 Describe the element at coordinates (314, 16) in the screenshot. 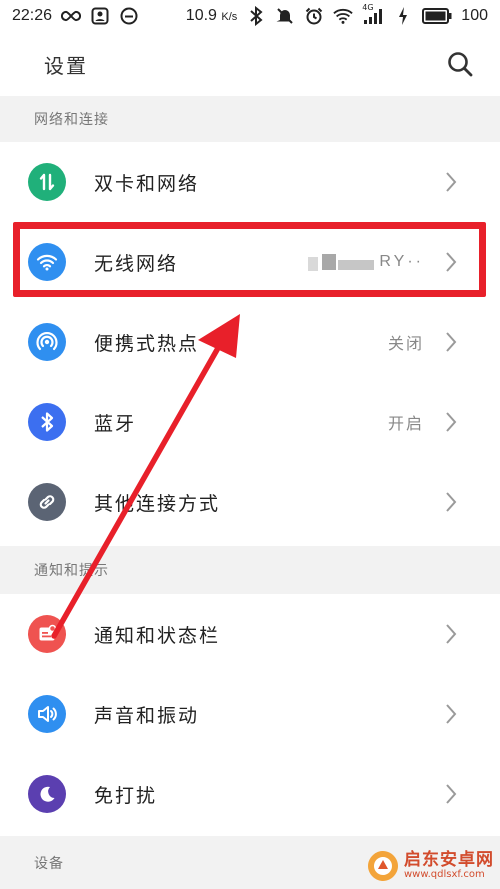

I see `alarm-icon` at that location.